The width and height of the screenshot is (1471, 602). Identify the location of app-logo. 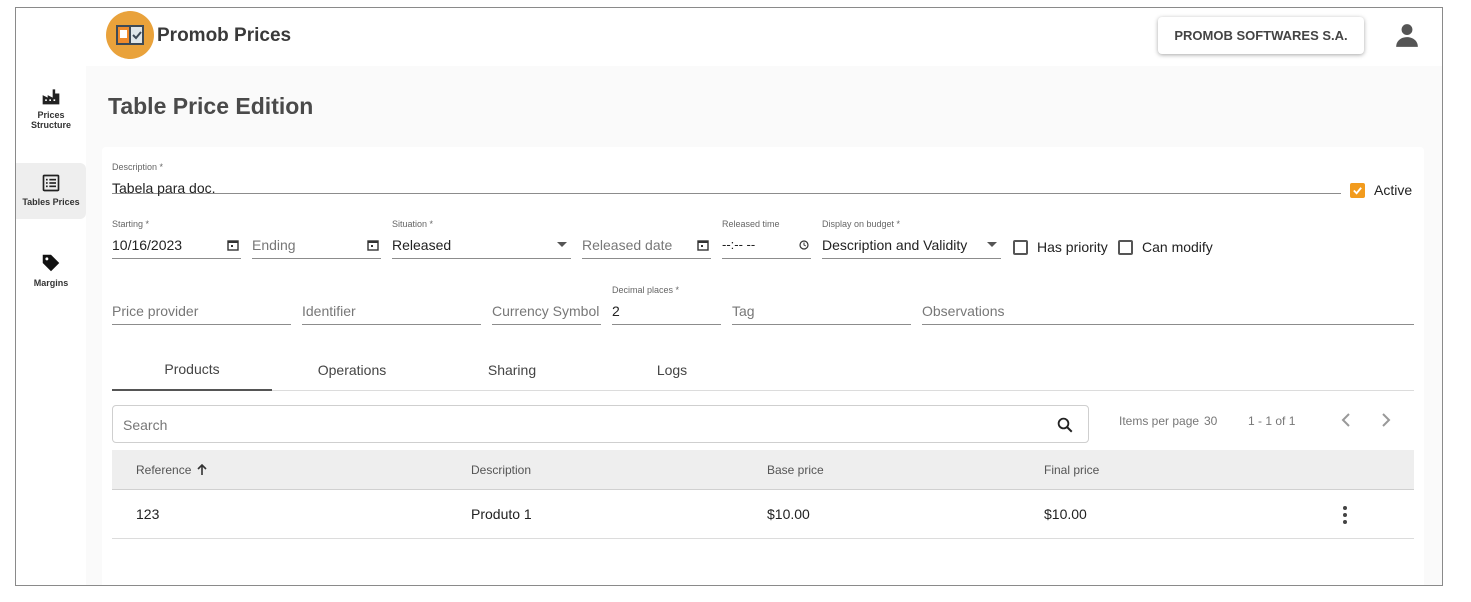
(130, 35).